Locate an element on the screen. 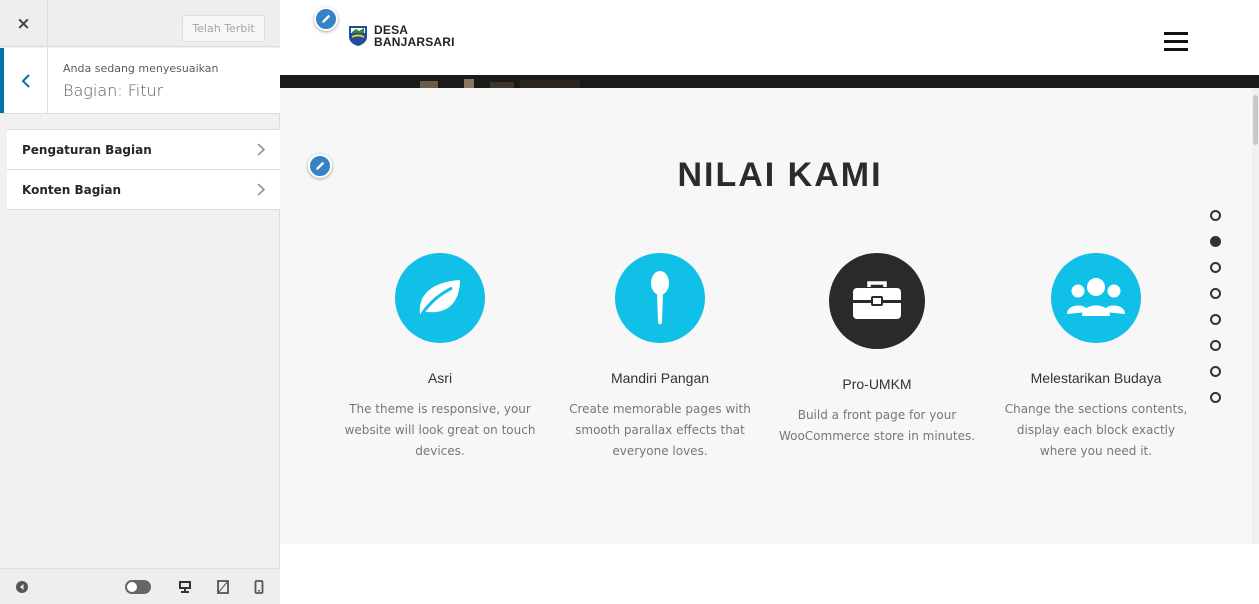  feature-title: Melestarikan Budaya is located at coordinates (1096, 378).